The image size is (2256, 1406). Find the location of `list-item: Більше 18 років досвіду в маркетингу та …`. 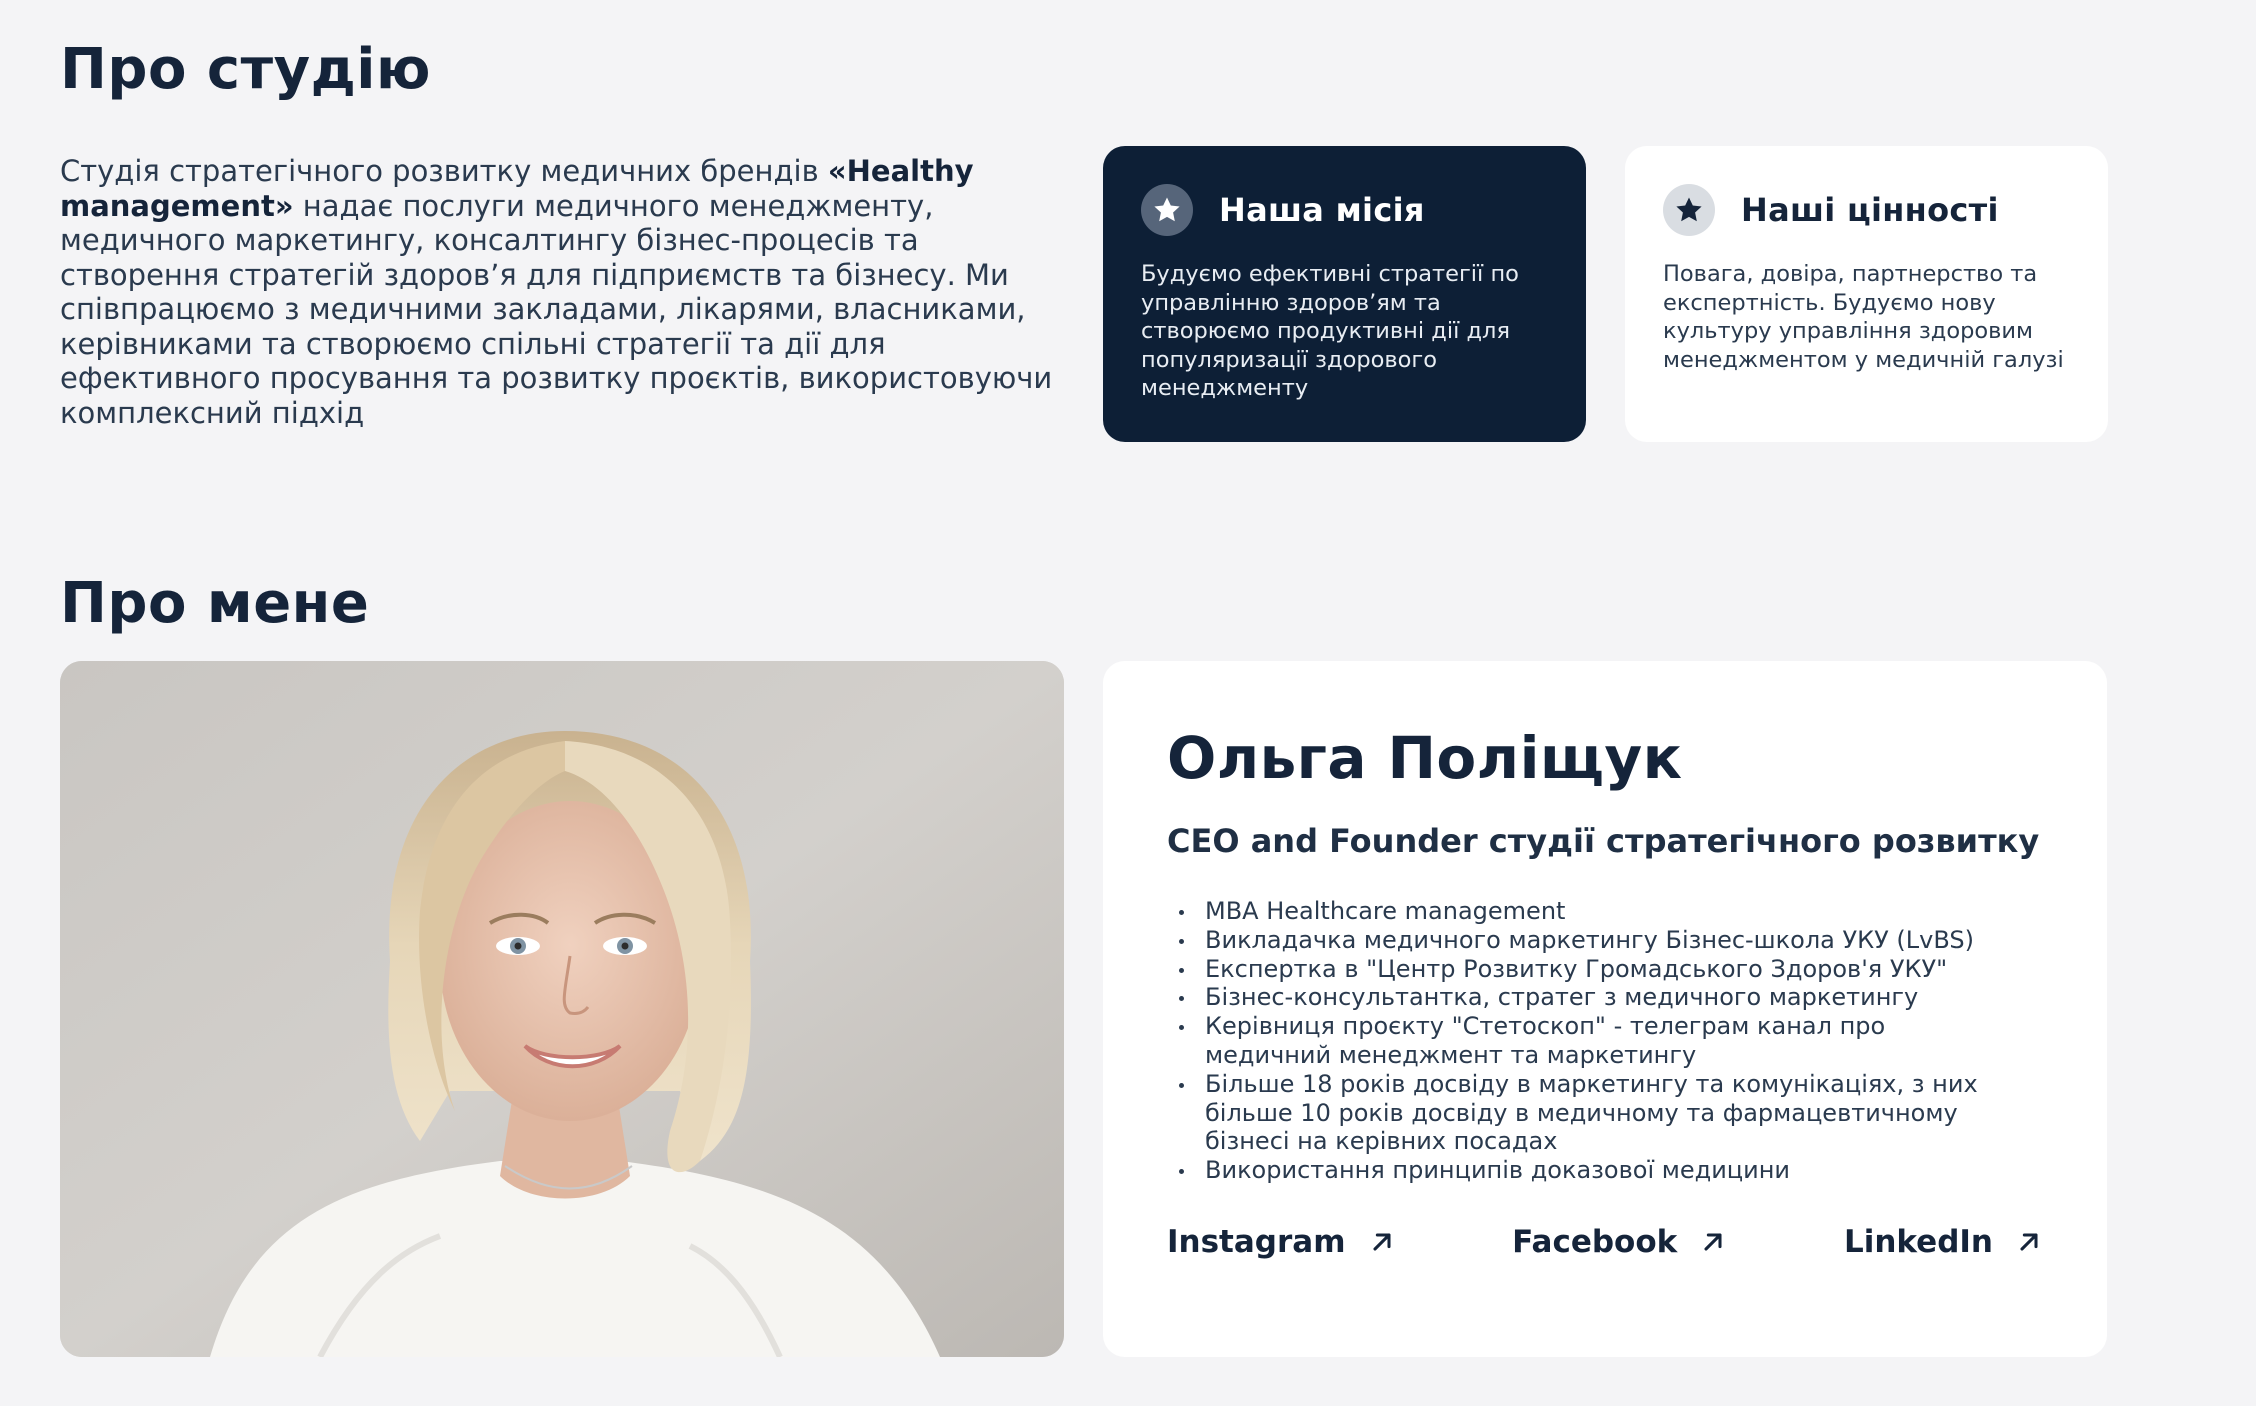

list-item: Більше 18 років досвіду в маркетингу та … is located at coordinates (1587, 1113).